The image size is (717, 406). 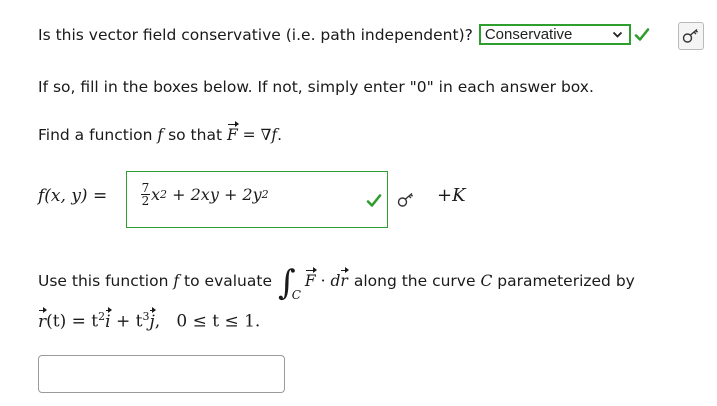 I want to click on find-function-row: Find a function f so that F = ∇f., so click(x=160, y=132).